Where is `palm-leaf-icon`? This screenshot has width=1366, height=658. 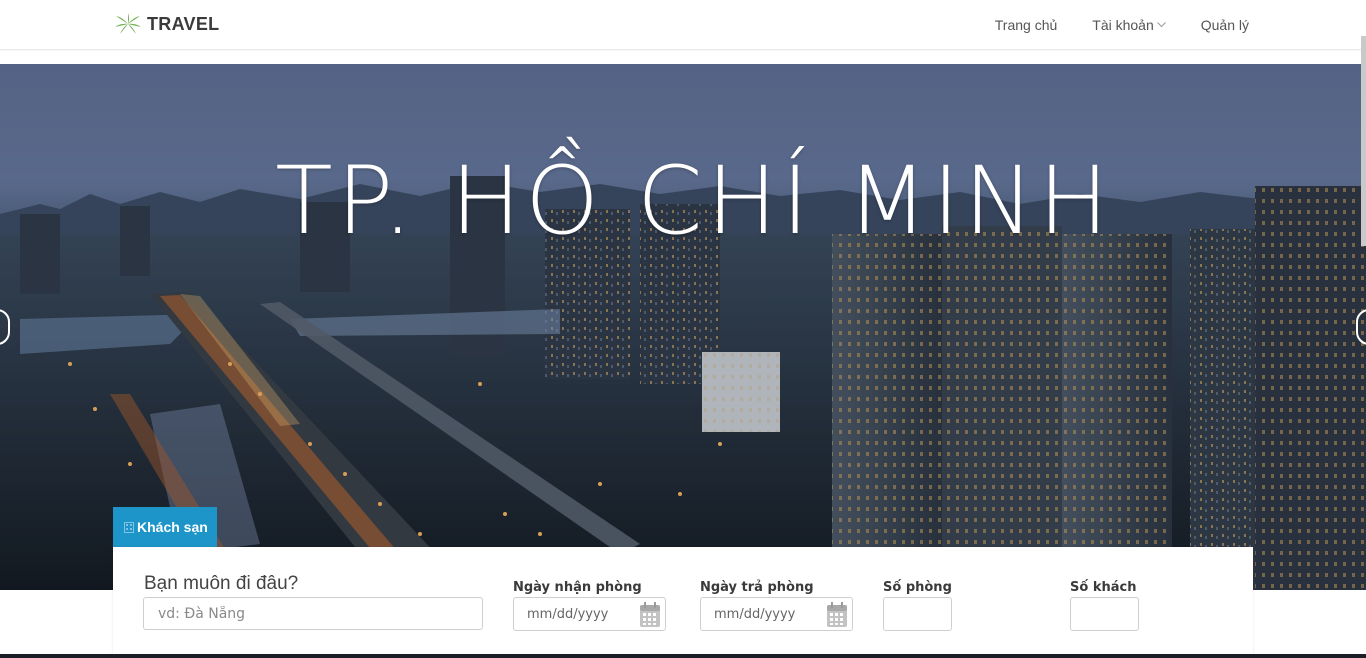 palm-leaf-icon is located at coordinates (128, 23).